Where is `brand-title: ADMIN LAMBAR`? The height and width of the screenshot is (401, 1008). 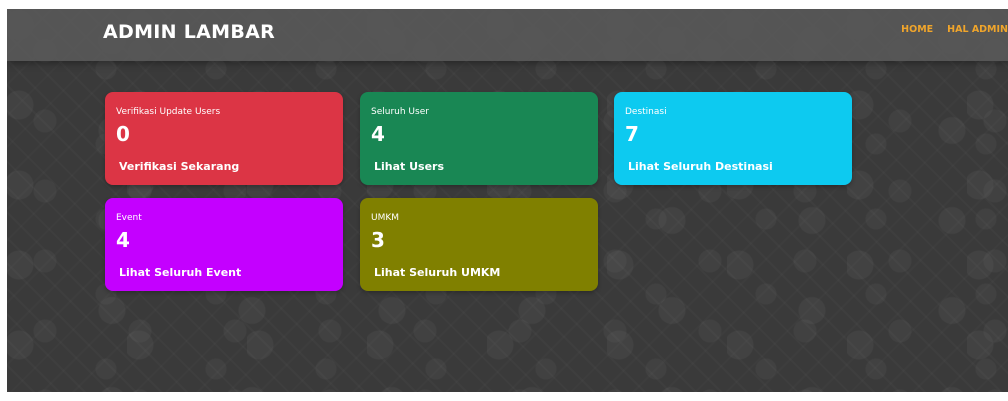
brand-title: ADMIN LAMBAR is located at coordinates (189, 32).